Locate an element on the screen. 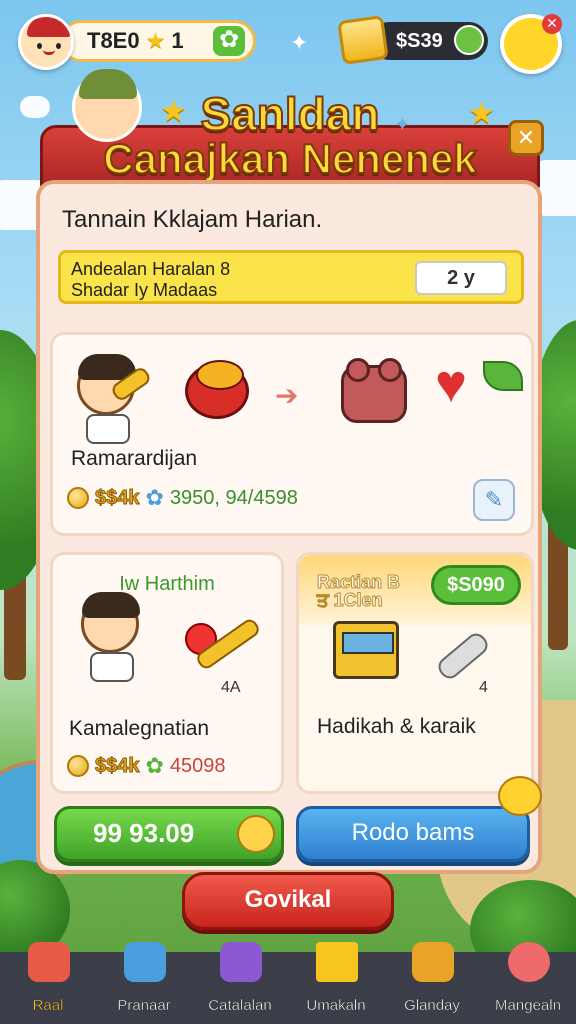 The image size is (576, 1024). gold-block-icon is located at coordinates (363, 40).